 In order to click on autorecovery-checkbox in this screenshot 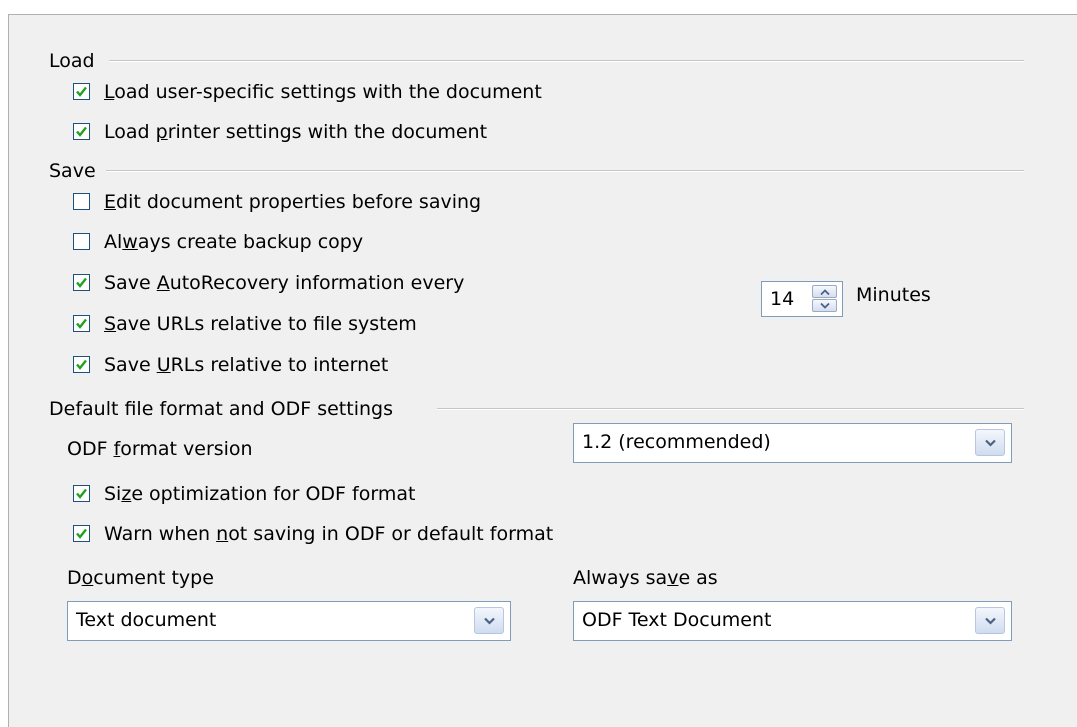, I will do `click(81, 282)`.